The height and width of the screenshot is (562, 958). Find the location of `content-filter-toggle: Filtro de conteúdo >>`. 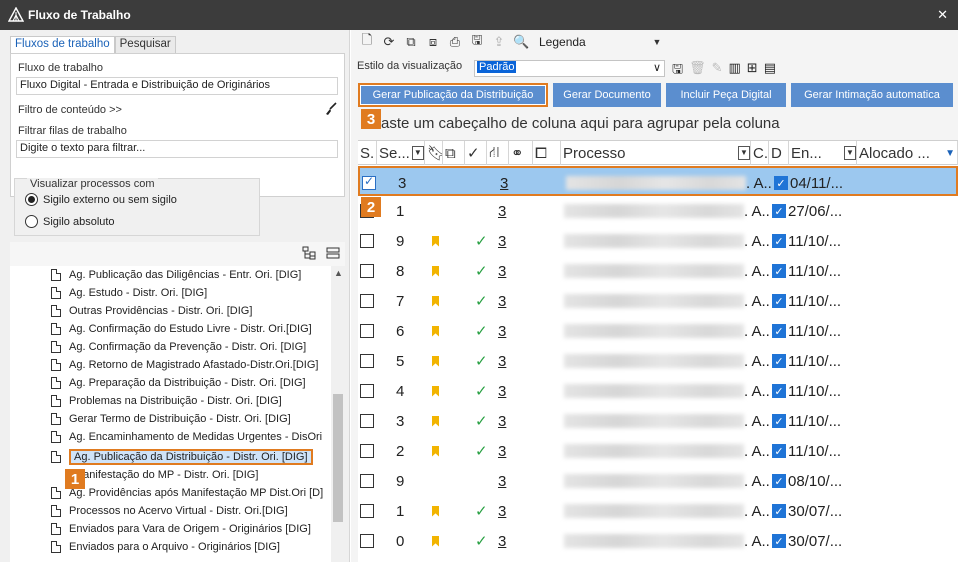

content-filter-toggle: Filtro de conteúdo >> is located at coordinates (70, 110).